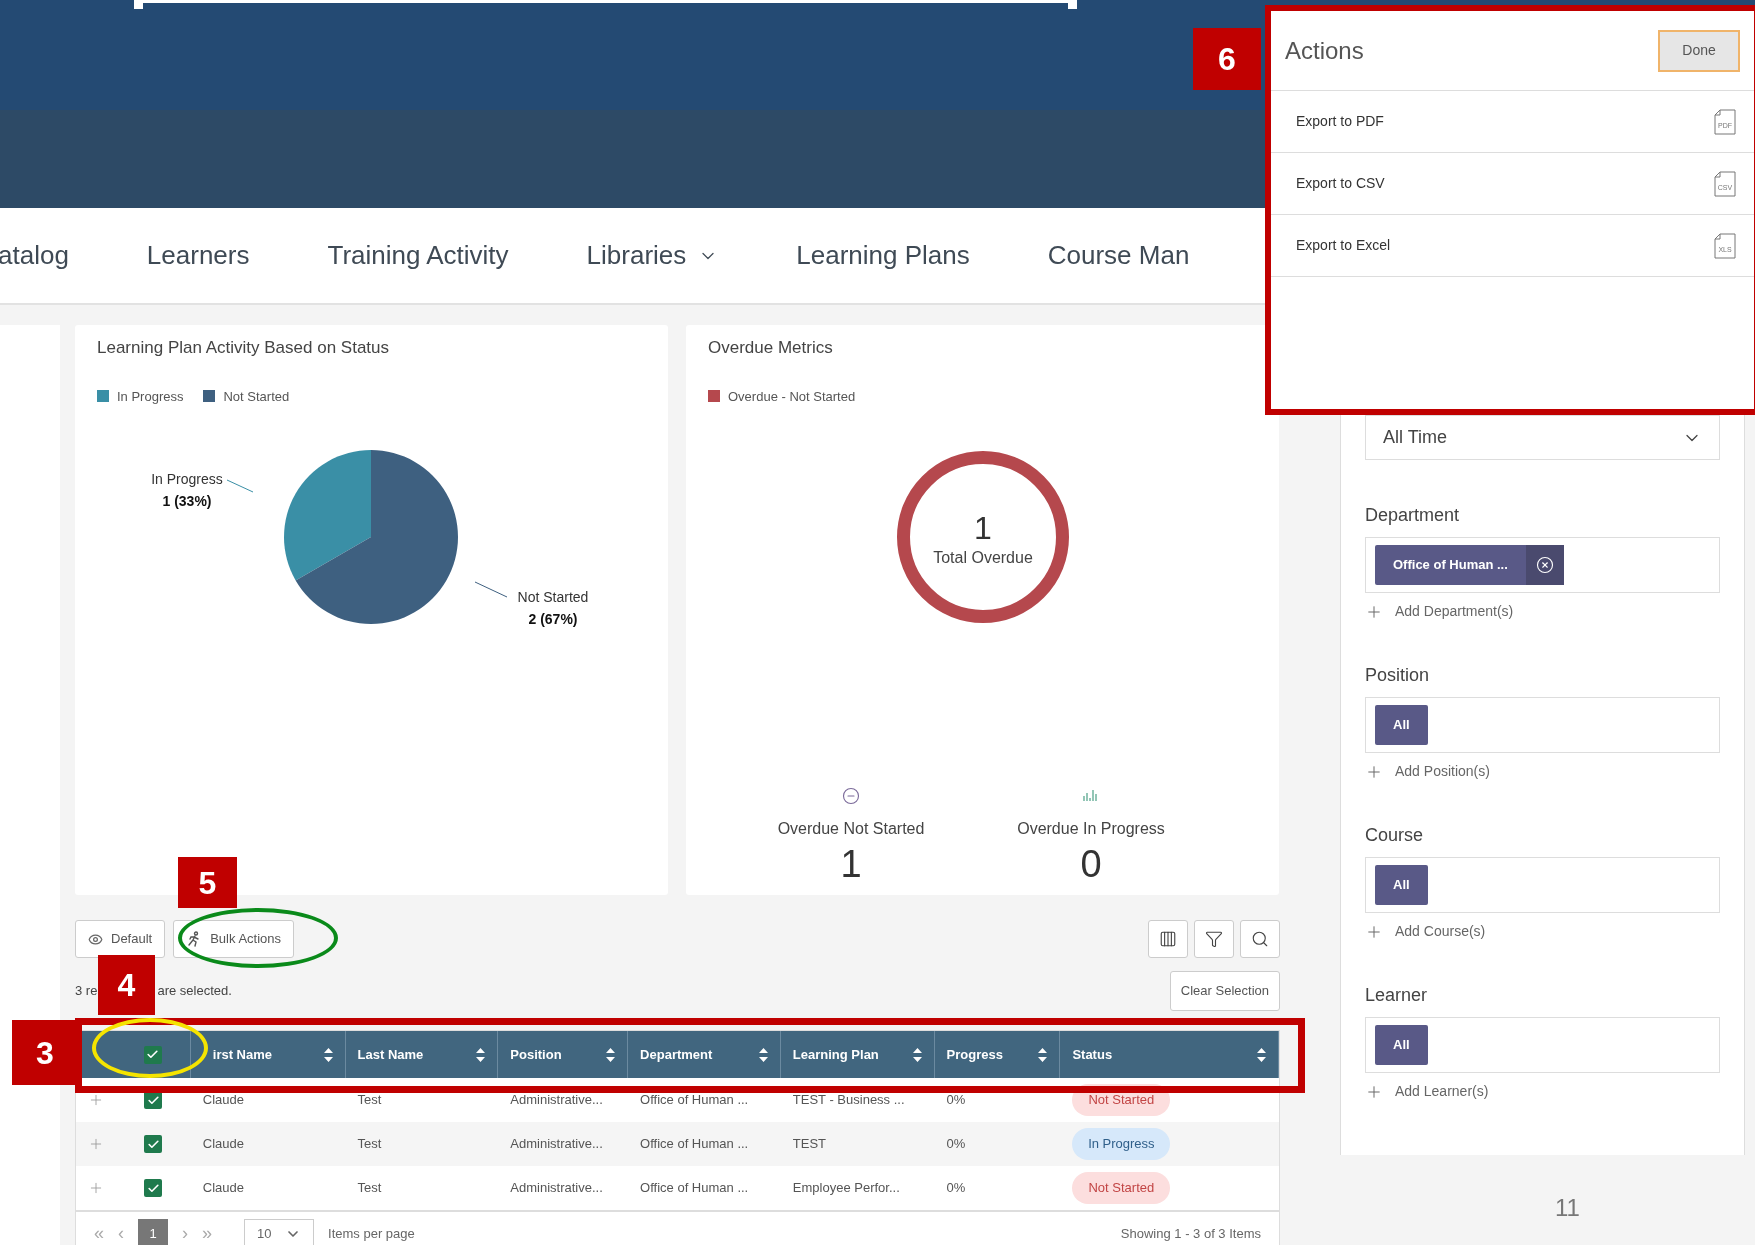  I want to click on remove-icon, so click(1544, 565).